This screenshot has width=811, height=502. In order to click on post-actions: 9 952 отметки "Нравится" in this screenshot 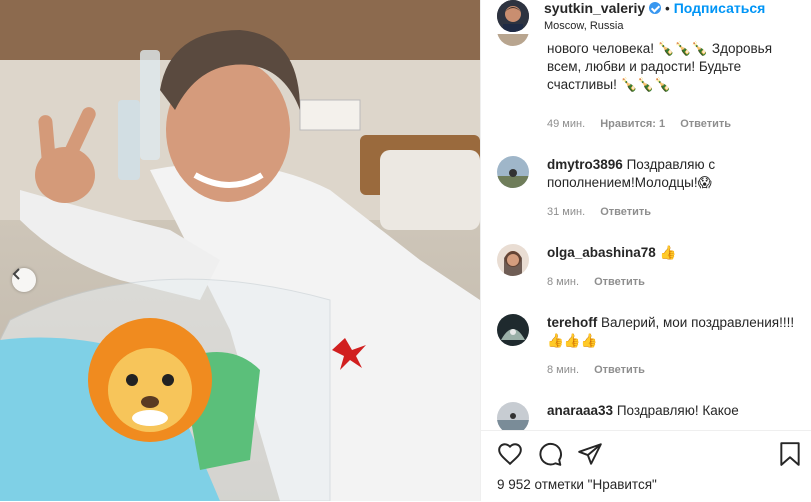, I will do `click(646, 466)`.